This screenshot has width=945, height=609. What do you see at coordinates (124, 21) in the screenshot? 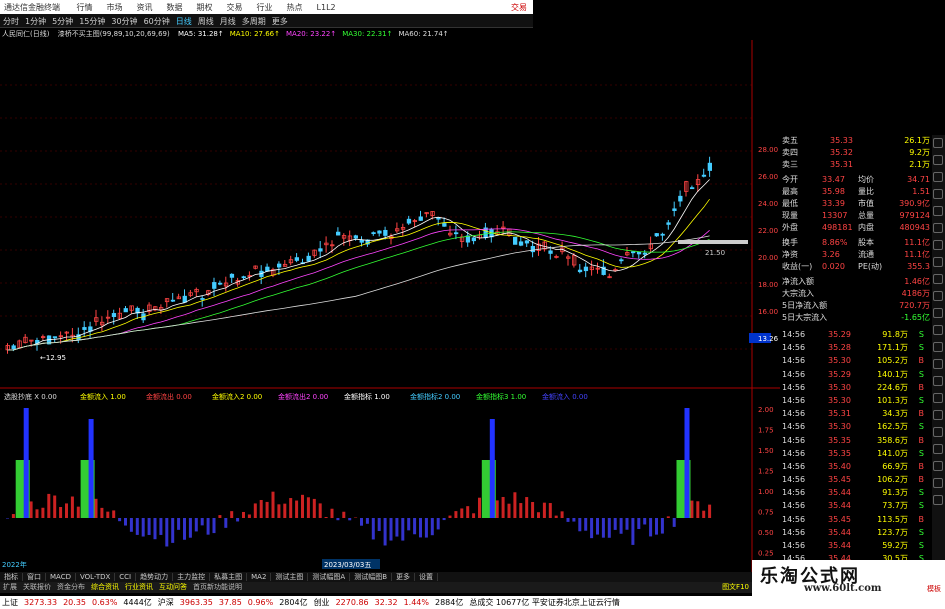
I see `period-tab-4: 30分钟` at bounding box center [124, 21].